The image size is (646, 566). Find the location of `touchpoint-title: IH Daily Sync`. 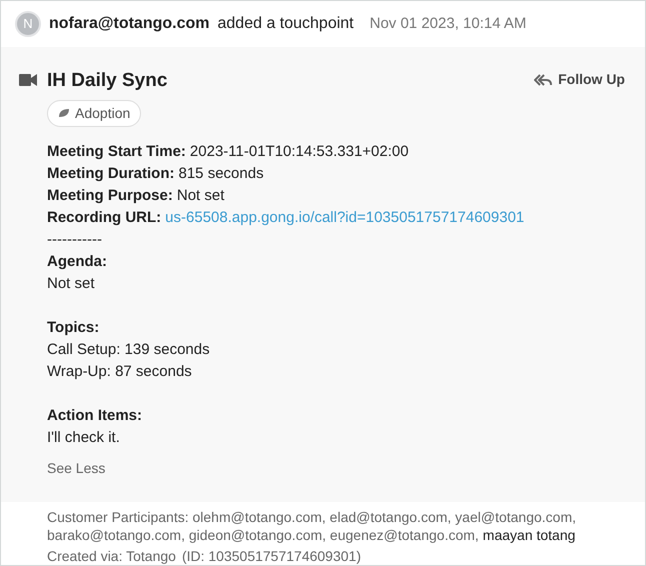

touchpoint-title: IH Daily Sync is located at coordinates (107, 81).